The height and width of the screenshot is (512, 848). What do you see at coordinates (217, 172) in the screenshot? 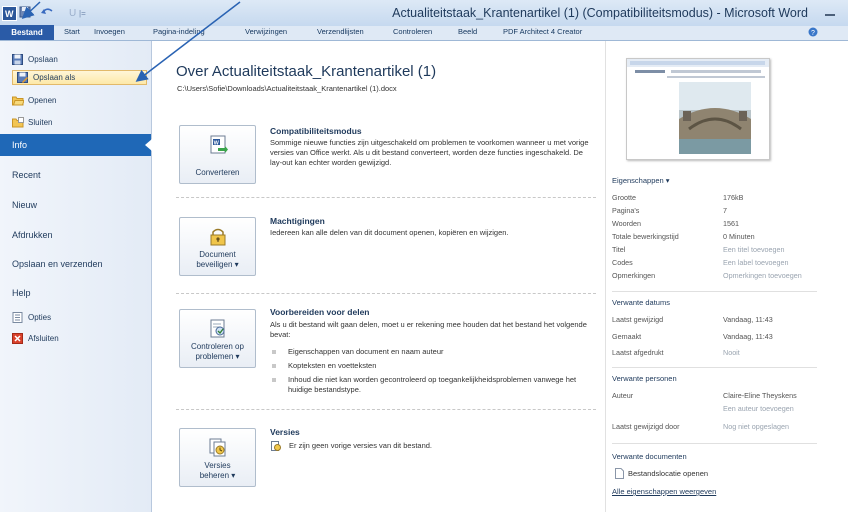
I see `button-label: Converteren` at bounding box center [217, 172].